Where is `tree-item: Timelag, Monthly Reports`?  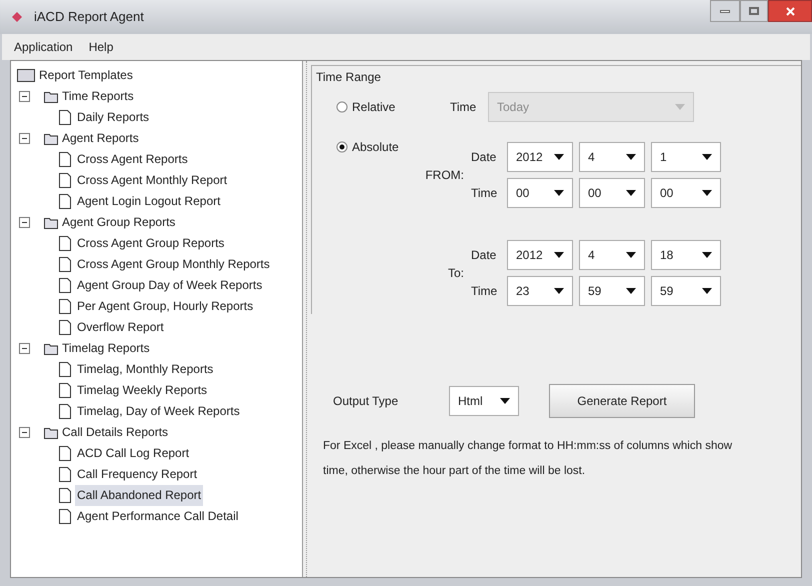 tree-item: Timelag, Monthly Reports is located at coordinates (145, 369).